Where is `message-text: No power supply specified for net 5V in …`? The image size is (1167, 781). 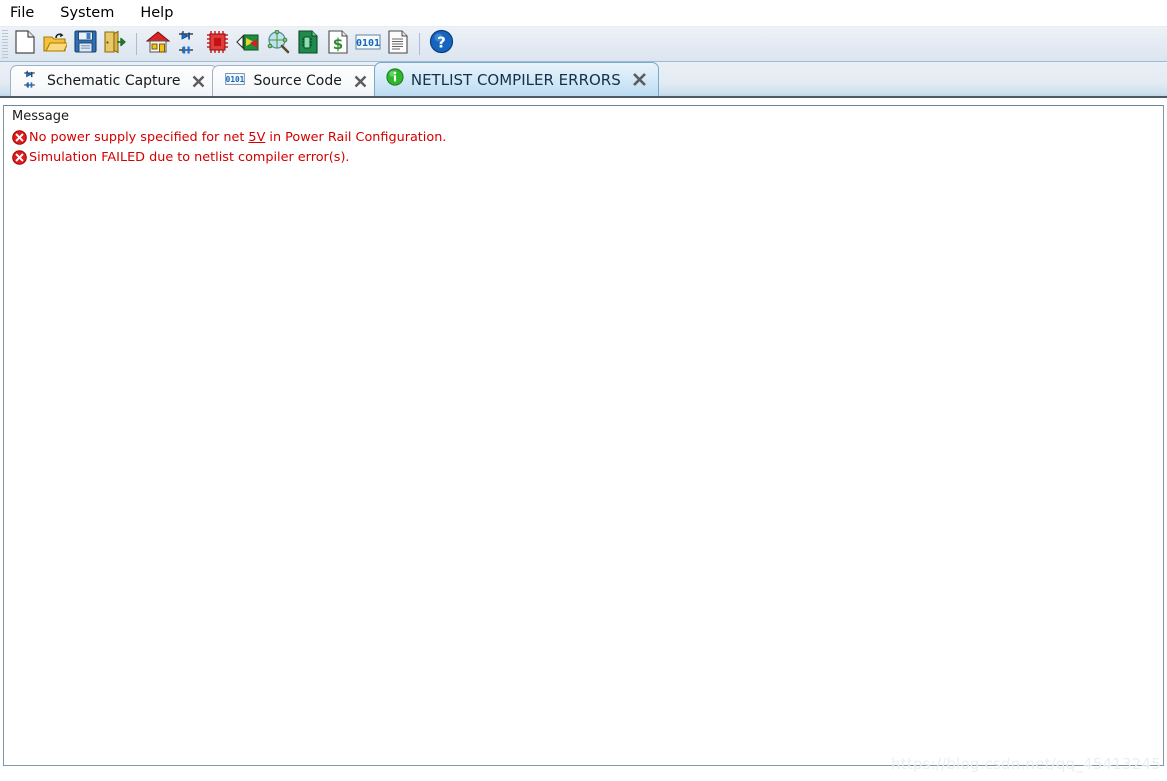
message-text: No power supply specified for net 5V in … is located at coordinates (237, 137).